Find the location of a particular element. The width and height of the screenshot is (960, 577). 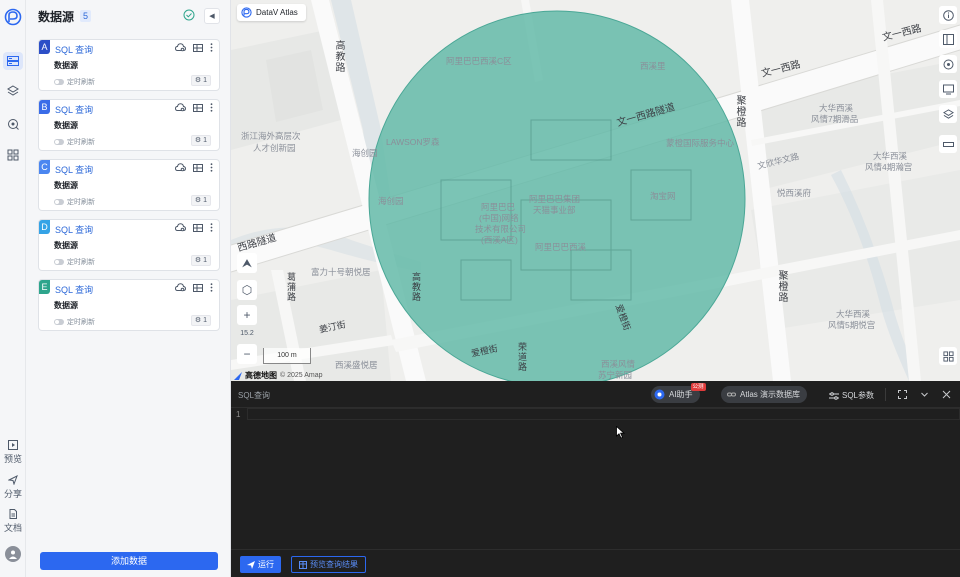

datasource-tag: E is located at coordinates (44, 287).